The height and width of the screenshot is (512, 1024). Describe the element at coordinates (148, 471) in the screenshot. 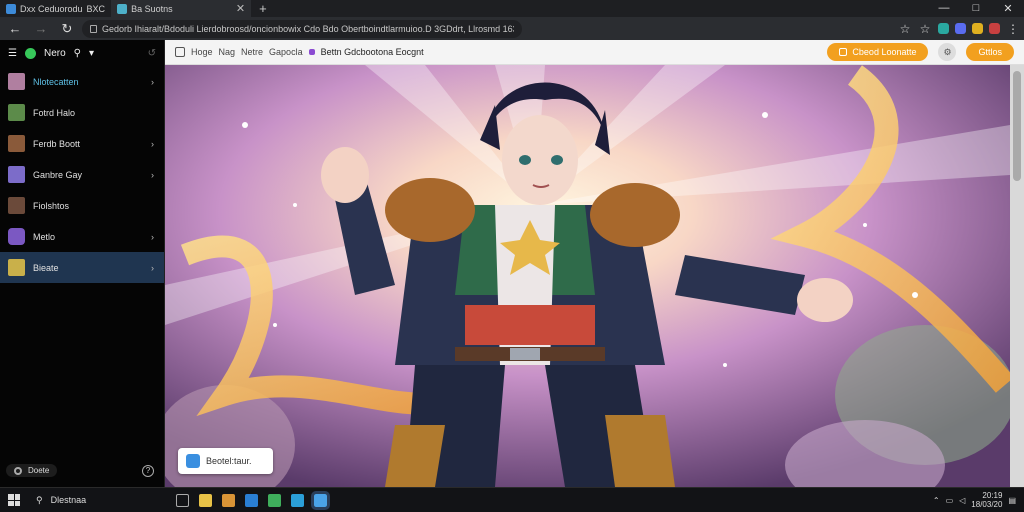

I see `help-icon: ?` at that location.